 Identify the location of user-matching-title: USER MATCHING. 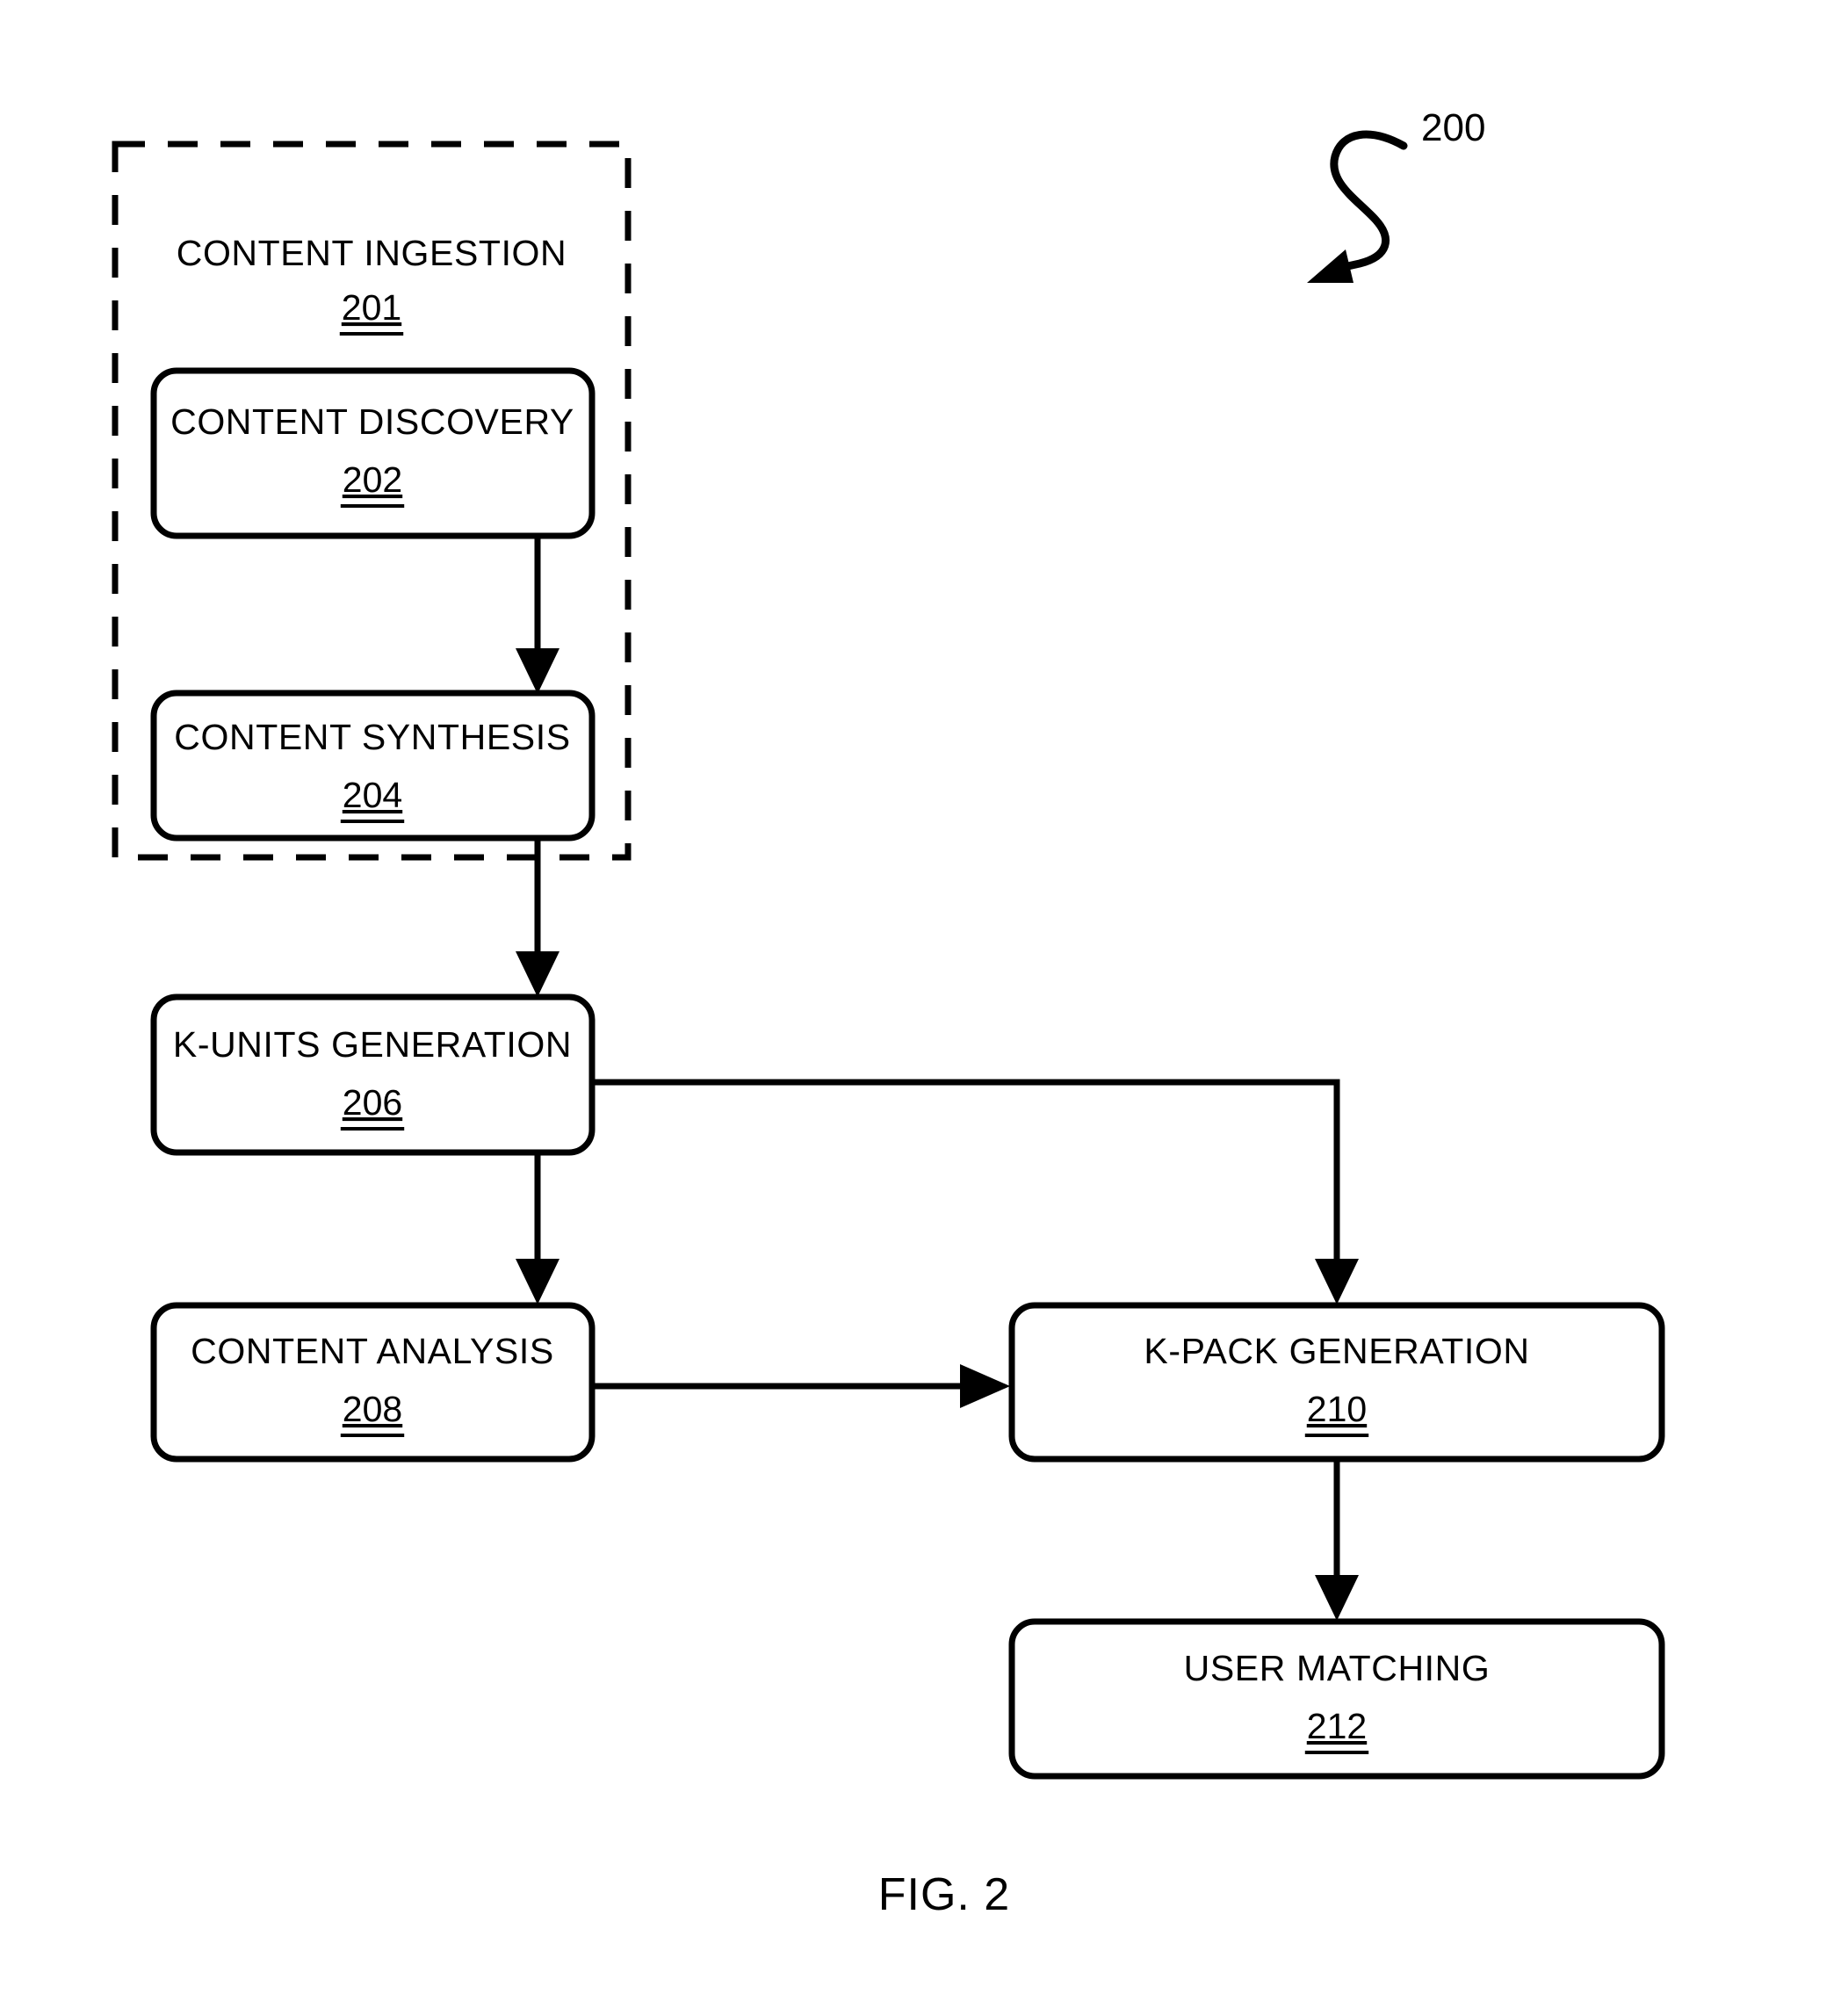
(1337, 1668).